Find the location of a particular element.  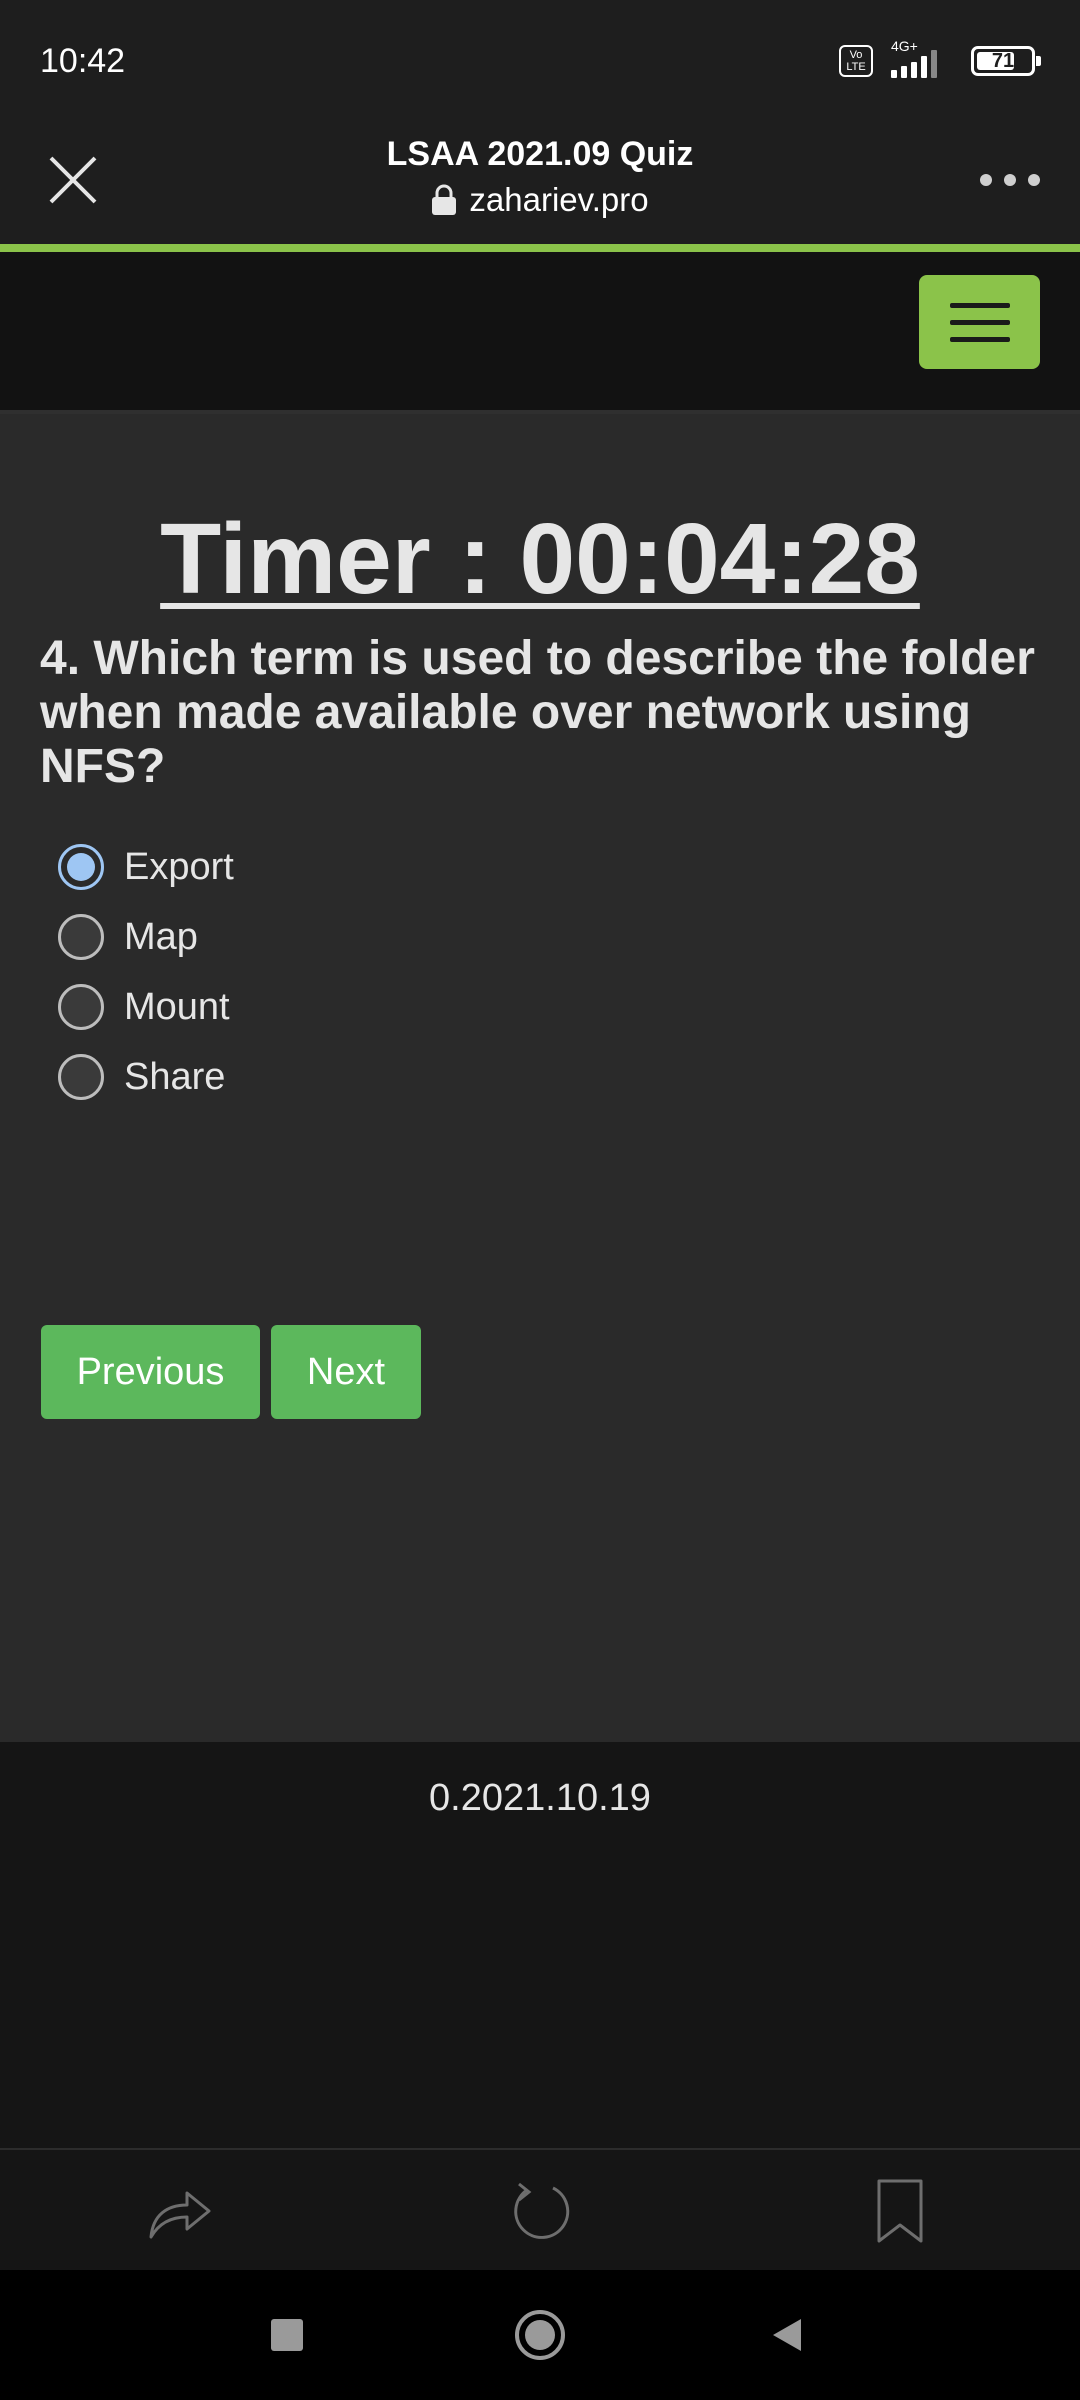

bookmark-button is located at coordinates (900, 2211).